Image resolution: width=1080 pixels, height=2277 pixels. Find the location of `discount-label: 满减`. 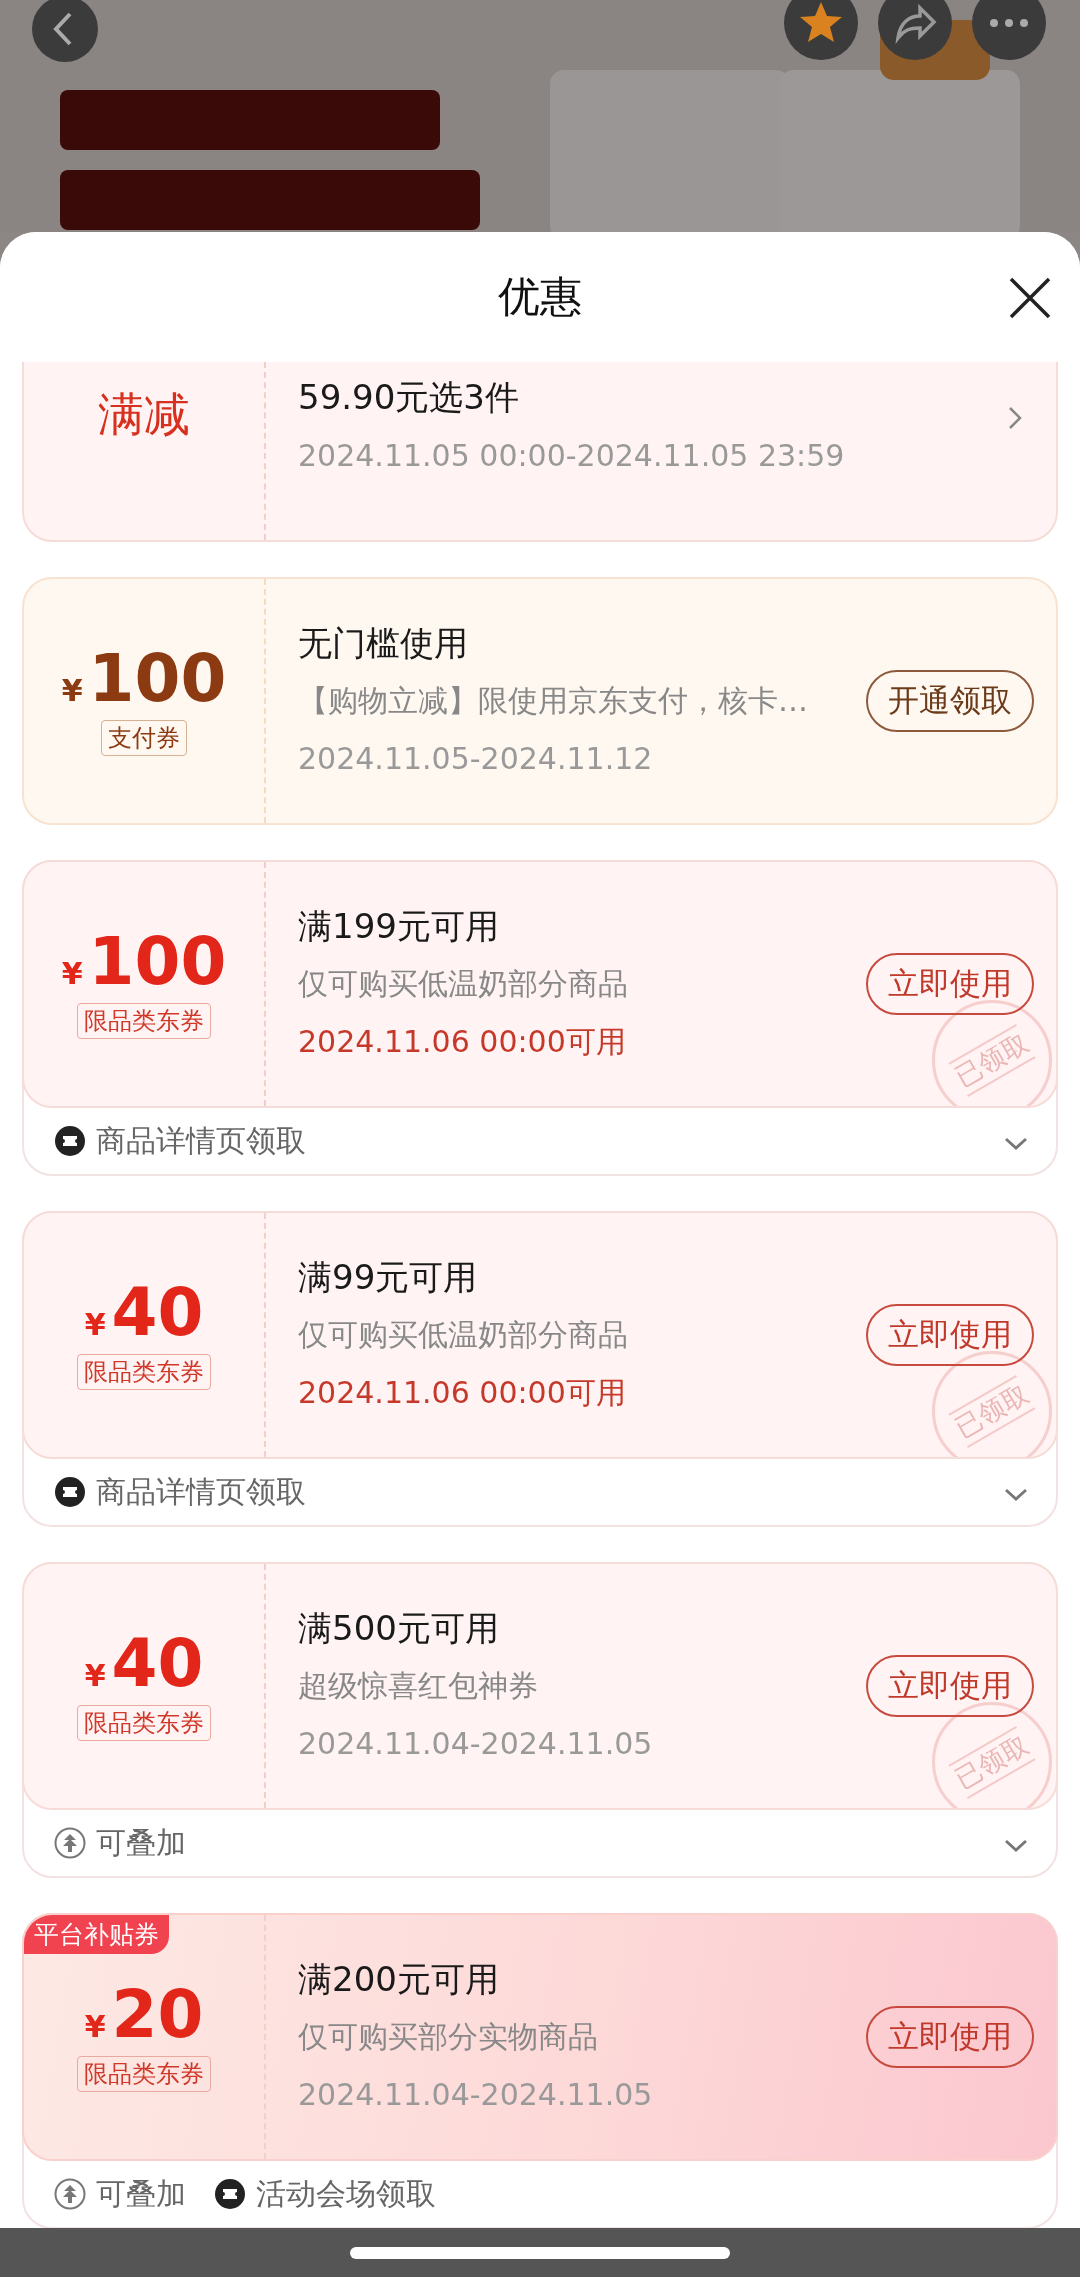

discount-label: 满减 is located at coordinates (144, 414).